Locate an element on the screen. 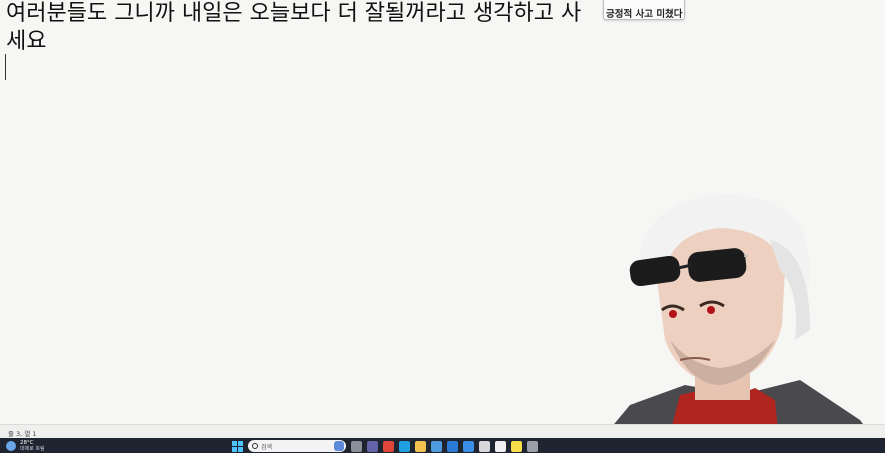 Image resolution: width=885 pixels, height=453 pixels. weather-cloud-icon is located at coordinates (11, 446).